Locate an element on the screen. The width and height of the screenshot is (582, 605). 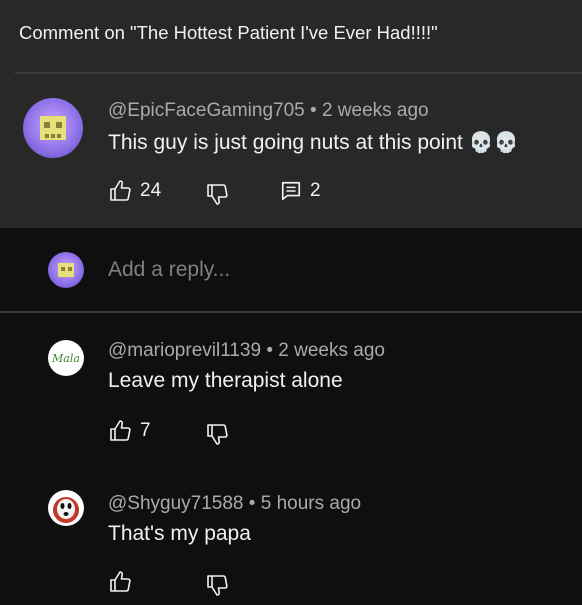
reply-time: 5 hours ago is located at coordinates (311, 503).